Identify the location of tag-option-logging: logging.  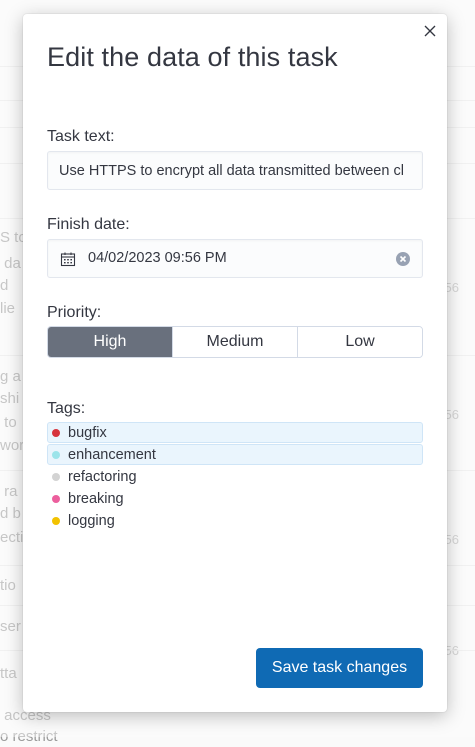
(235, 520).